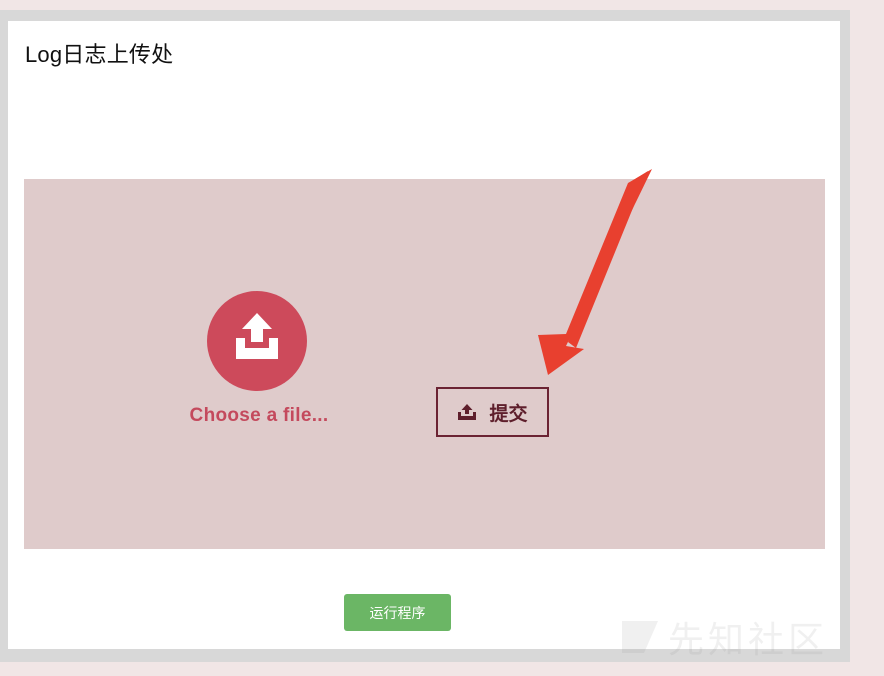  I want to click on upload-tray-icon, so click(257, 336).